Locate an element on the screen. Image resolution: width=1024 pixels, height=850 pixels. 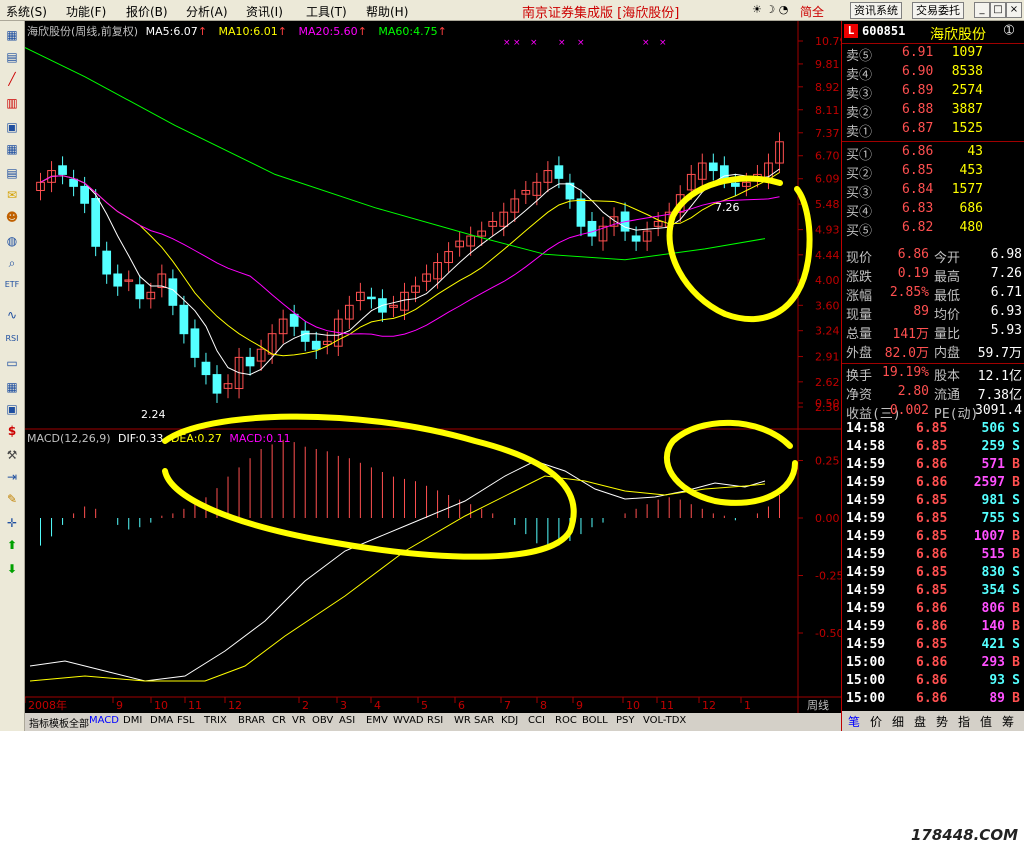
table-icon: ▦ is located at coordinates (12, 149).